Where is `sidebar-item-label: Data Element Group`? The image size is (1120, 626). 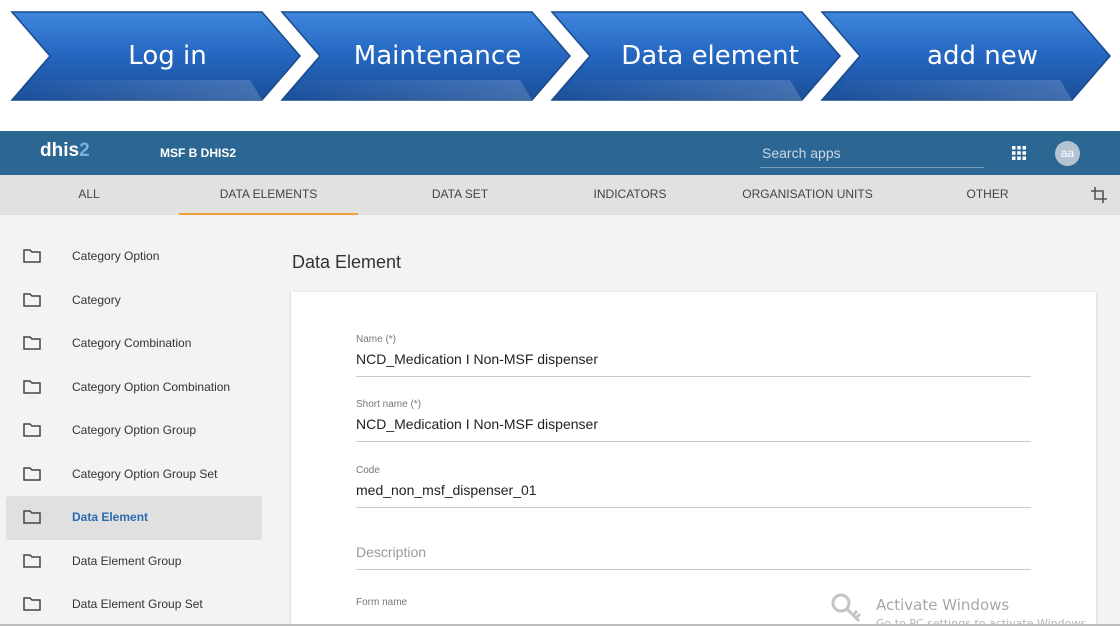
sidebar-item-label: Data Element Group is located at coordinates (127, 561).